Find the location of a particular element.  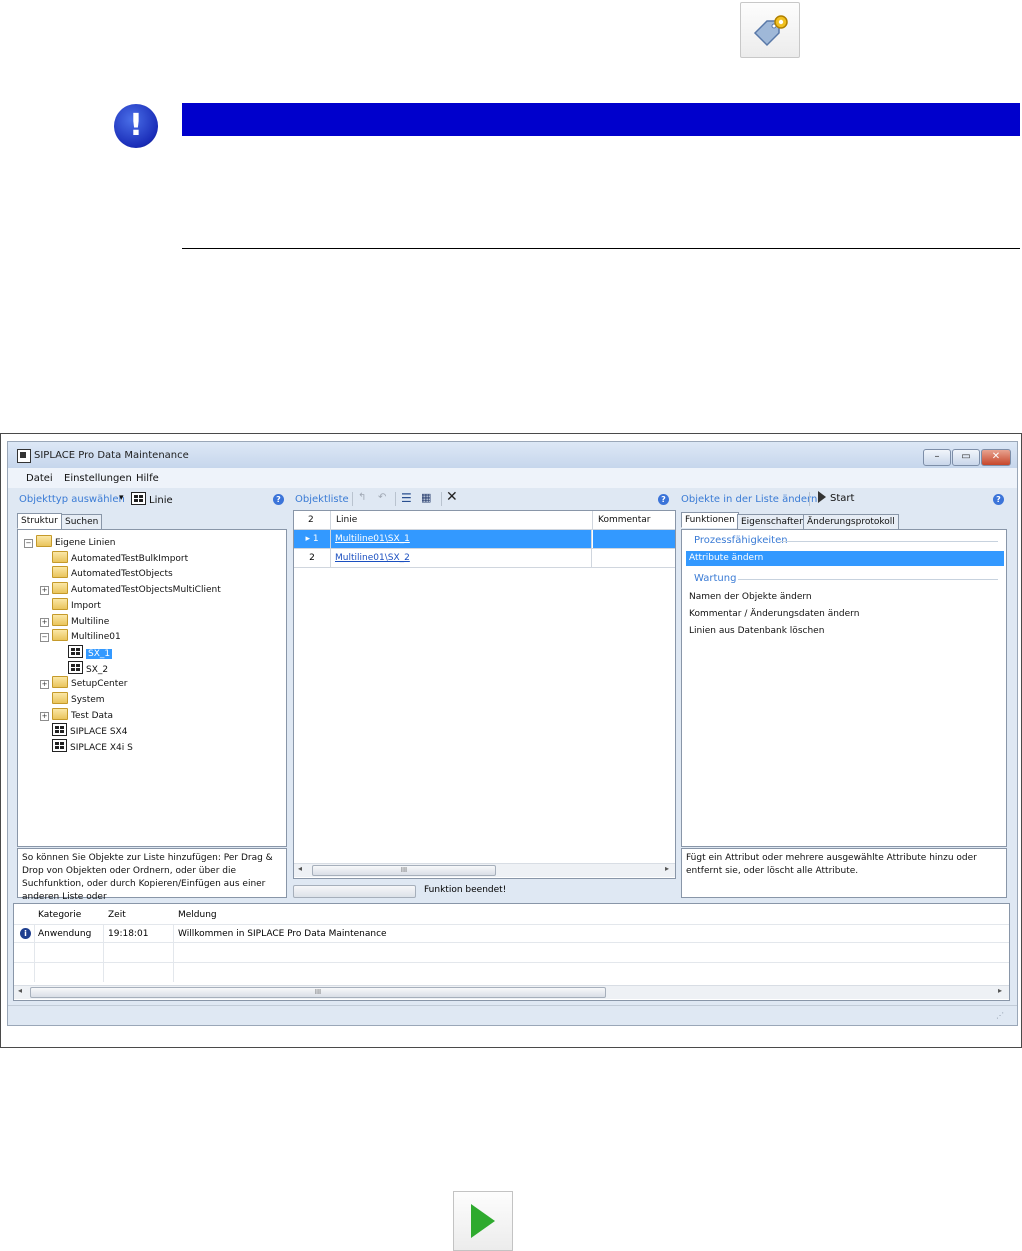

tree-node: − Multiline01 is located at coordinates (80, 636).